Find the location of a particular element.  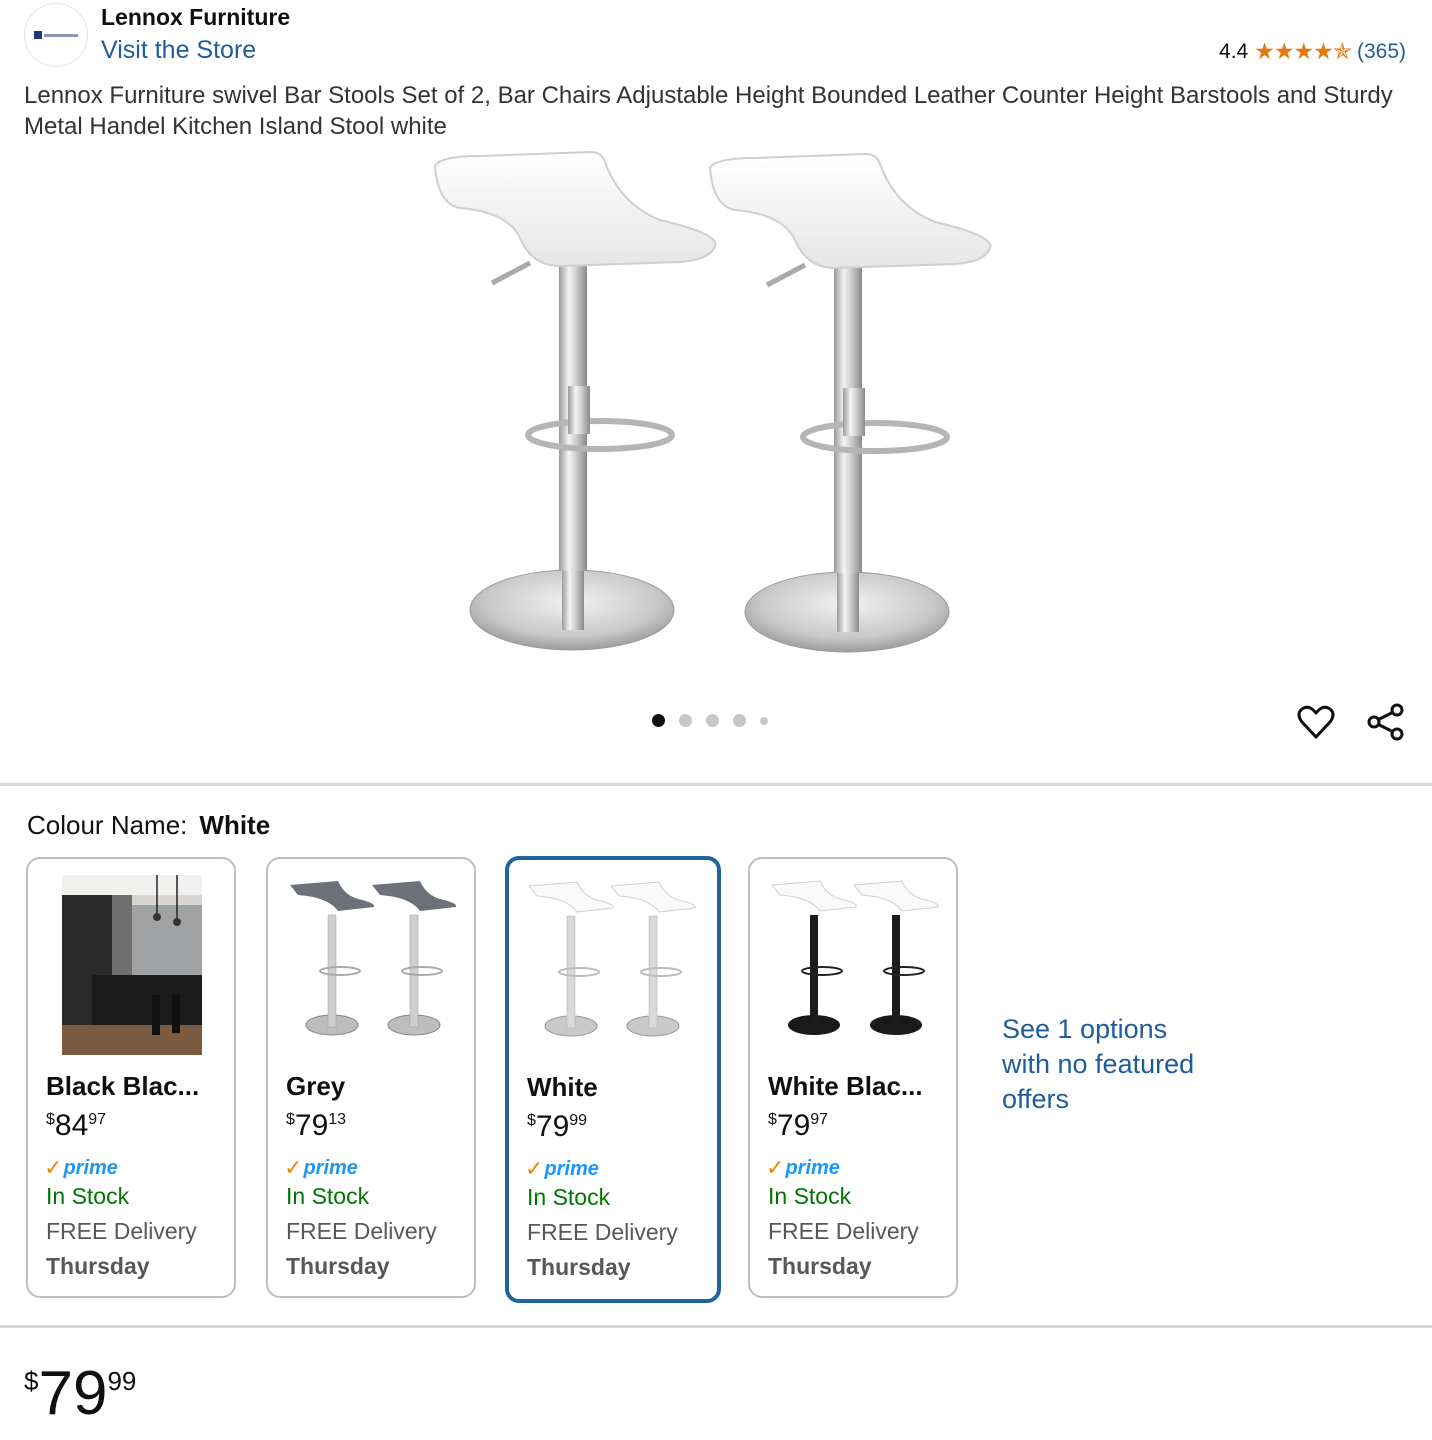

variant-thumbnail-kitchen is located at coordinates (132, 965).